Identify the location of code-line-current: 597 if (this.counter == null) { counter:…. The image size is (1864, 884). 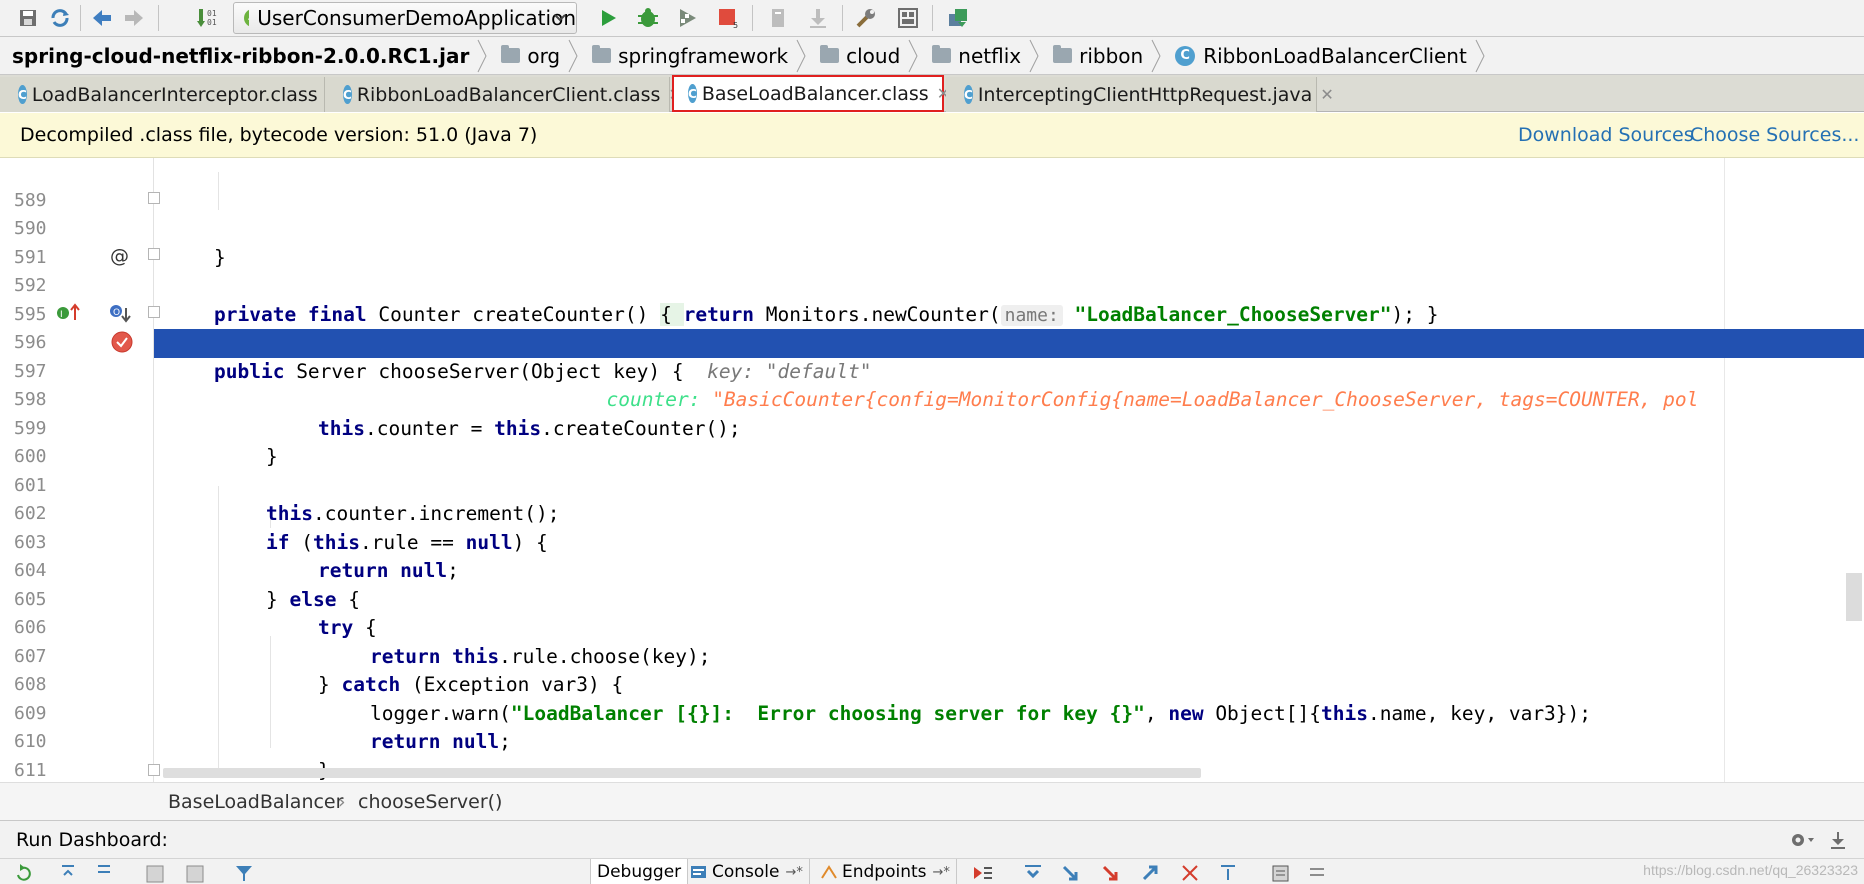
(932, 370).